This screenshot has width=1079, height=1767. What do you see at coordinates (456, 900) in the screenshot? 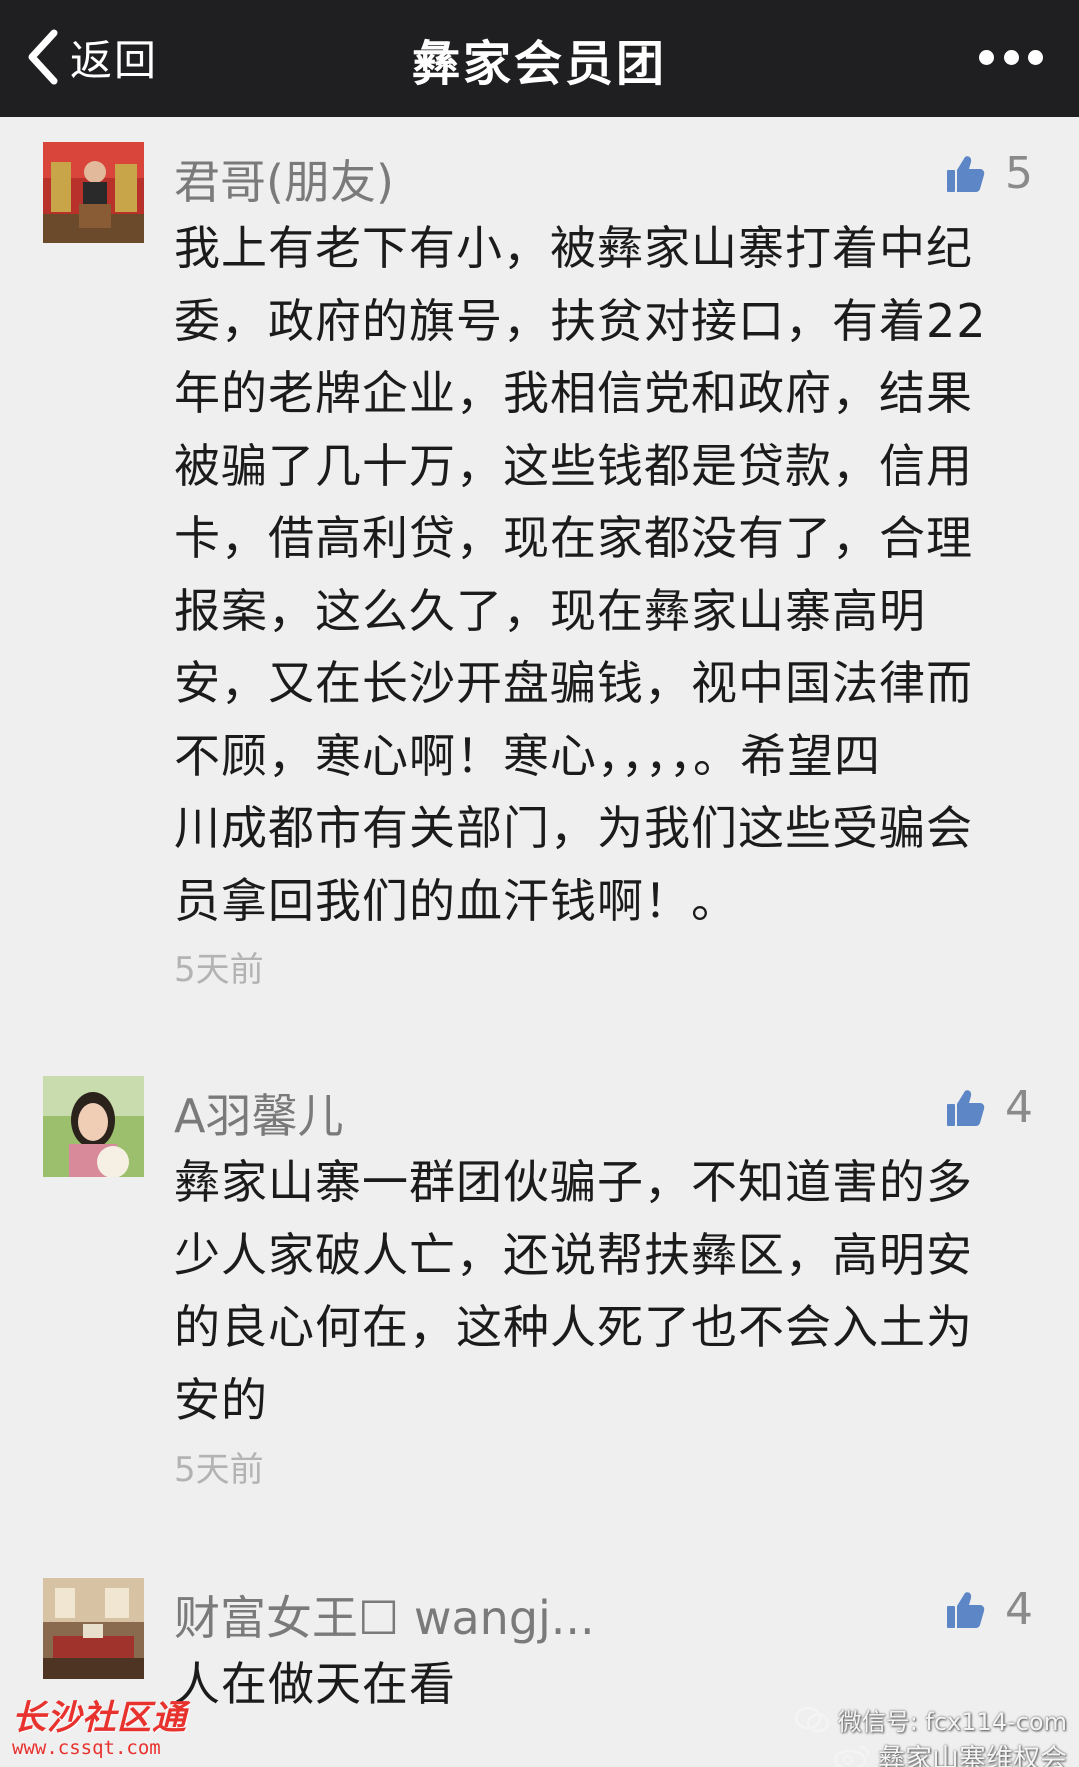
I see `comment-line: 员拿回我们的血汗钱啊！。` at bounding box center [456, 900].